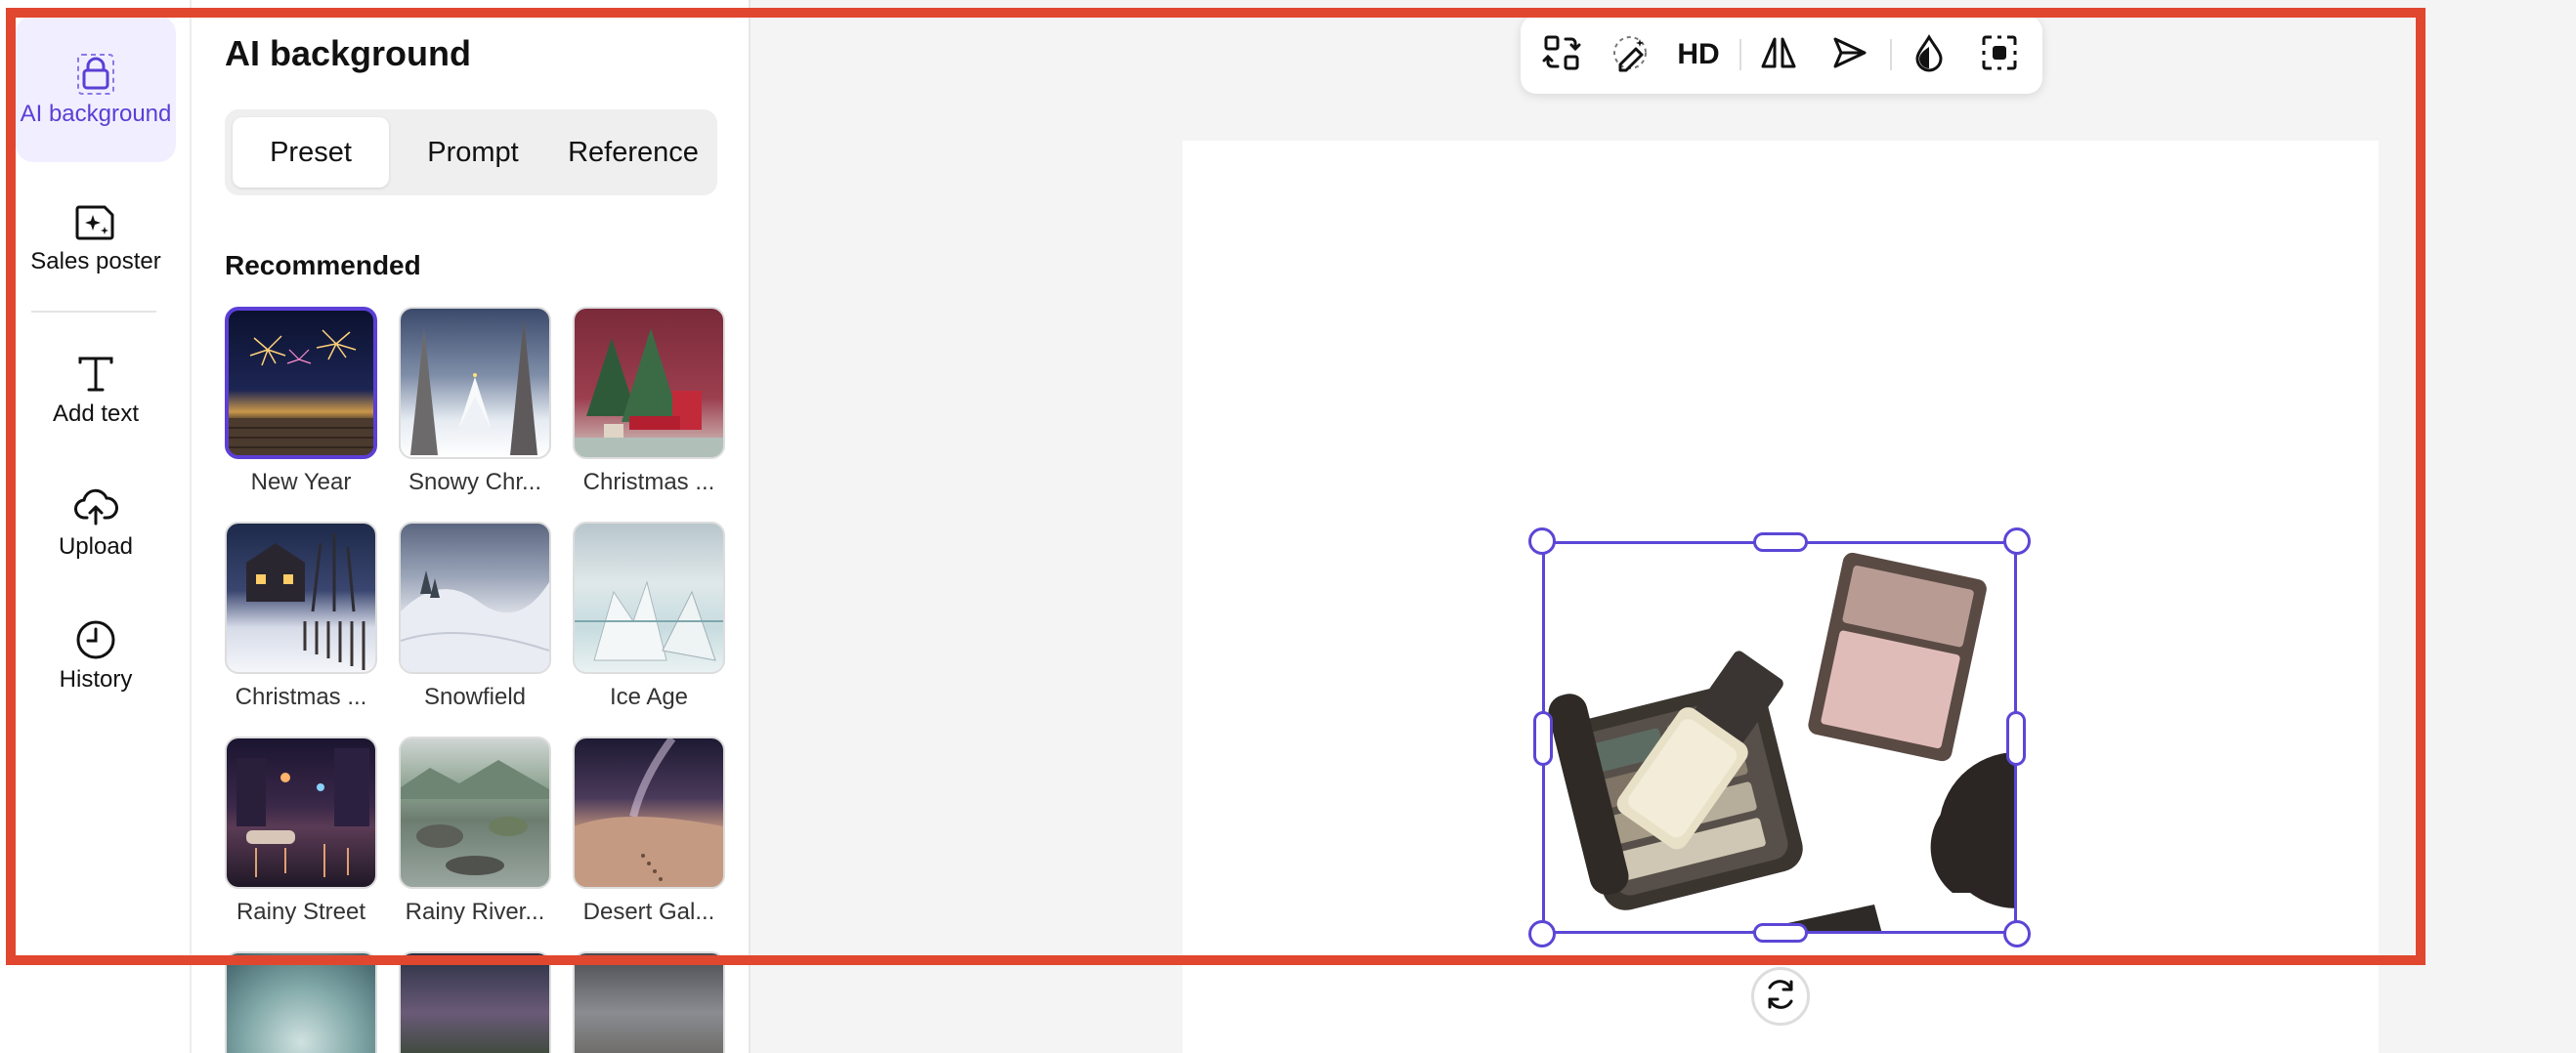 The width and height of the screenshot is (2576, 1053). What do you see at coordinates (96, 414) in the screenshot?
I see `rail-item-label: Add text` at bounding box center [96, 414].